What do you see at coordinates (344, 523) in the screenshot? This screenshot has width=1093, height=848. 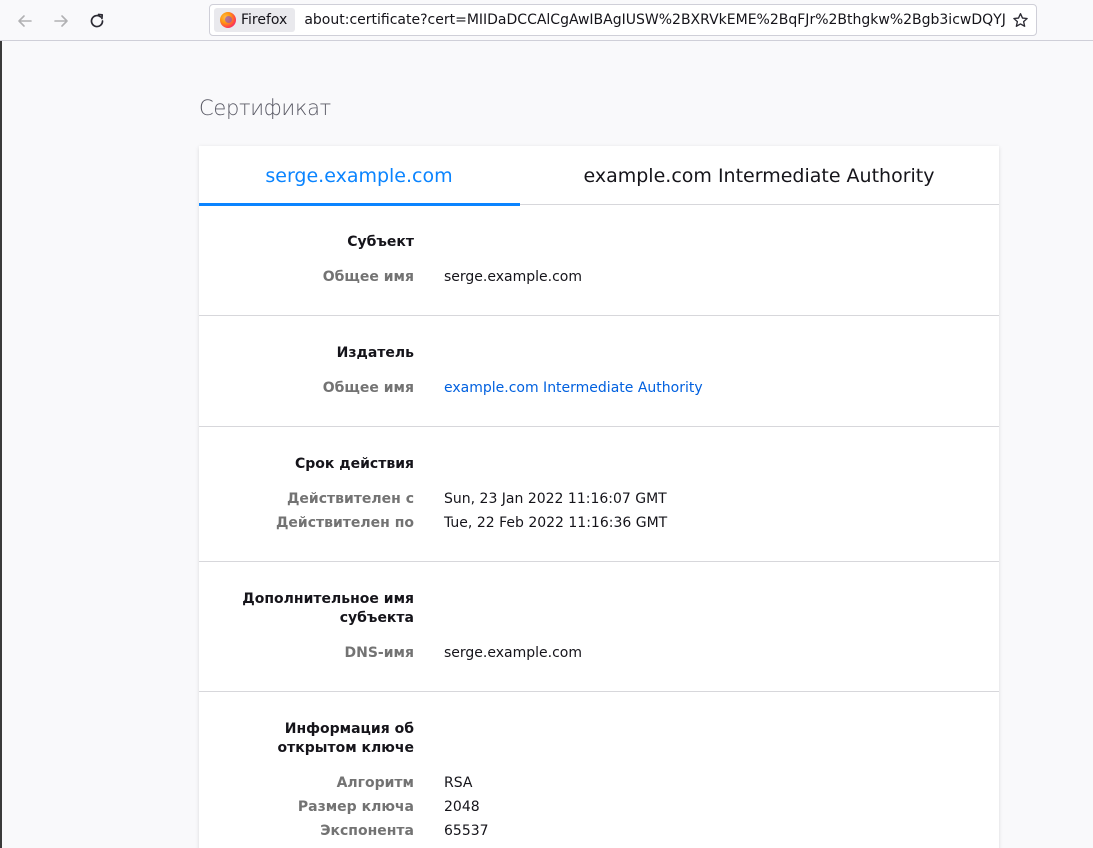 I see `row-label: Действителен по` at bounding box center [344, 523].